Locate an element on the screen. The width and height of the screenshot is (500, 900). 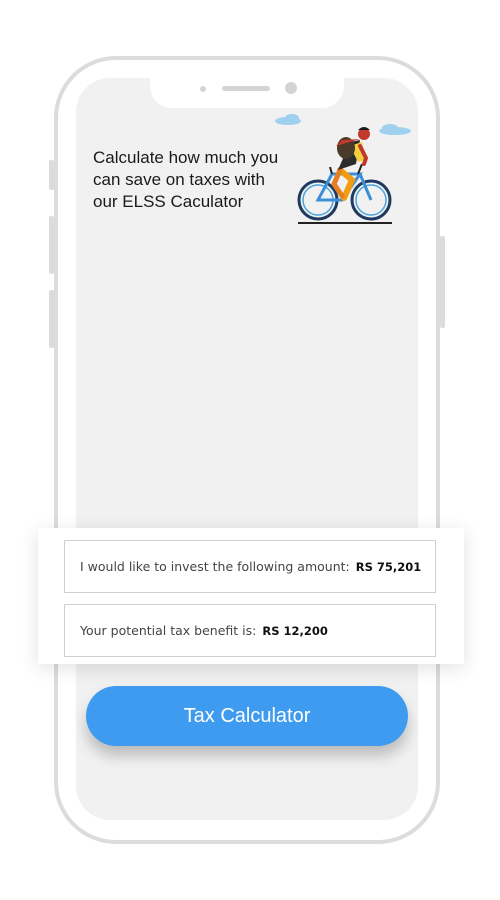
phone-notch is located at coordinates (247, 93).